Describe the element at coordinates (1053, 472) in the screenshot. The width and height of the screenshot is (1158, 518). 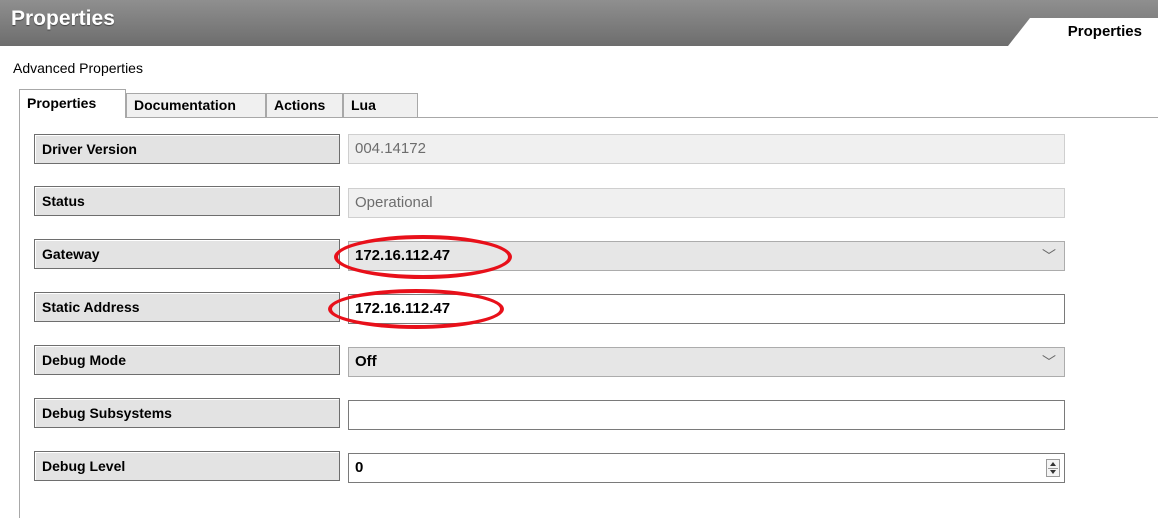
I see `spinner-down-icon` at that location.